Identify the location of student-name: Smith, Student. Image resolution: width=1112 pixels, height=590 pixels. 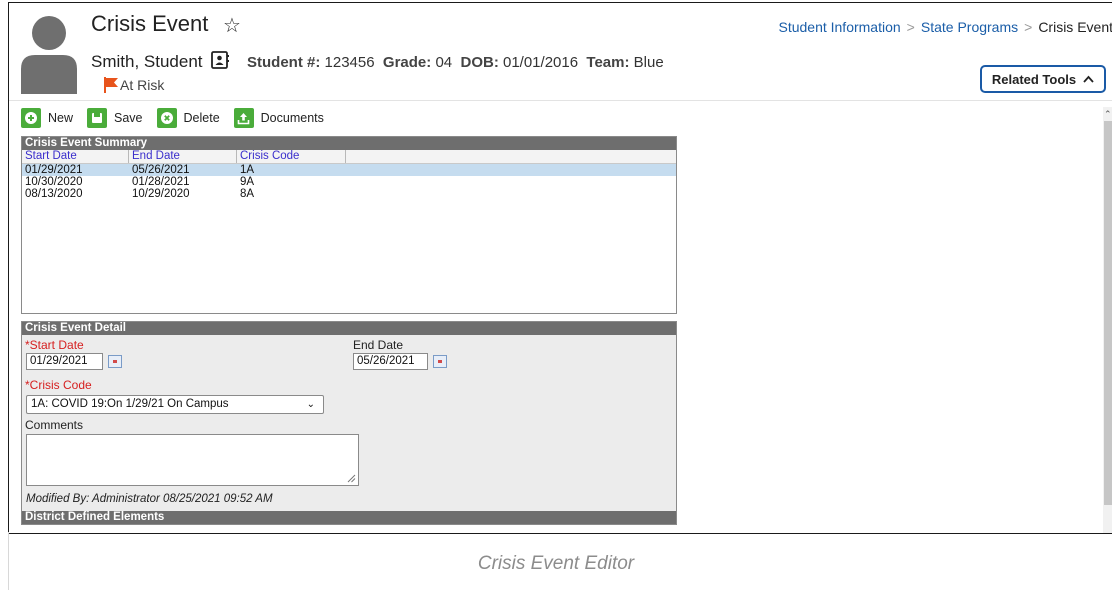
(147, 61).